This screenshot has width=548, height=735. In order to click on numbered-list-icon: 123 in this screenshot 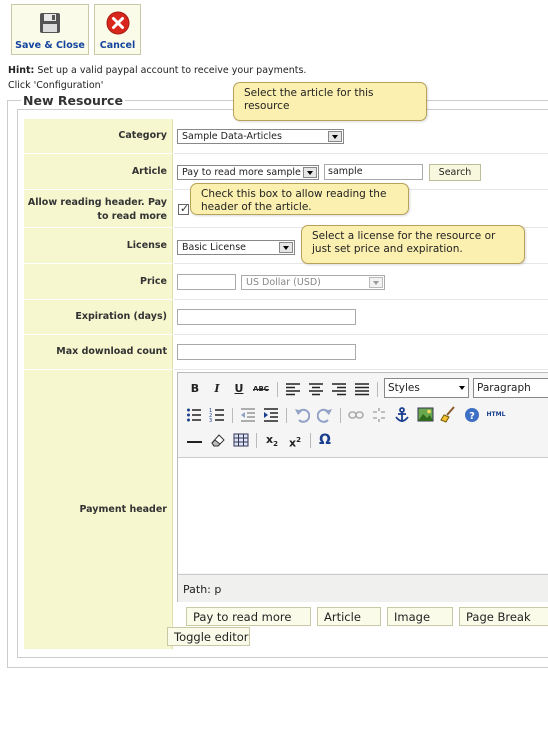, I will do `click(217, 415)`.